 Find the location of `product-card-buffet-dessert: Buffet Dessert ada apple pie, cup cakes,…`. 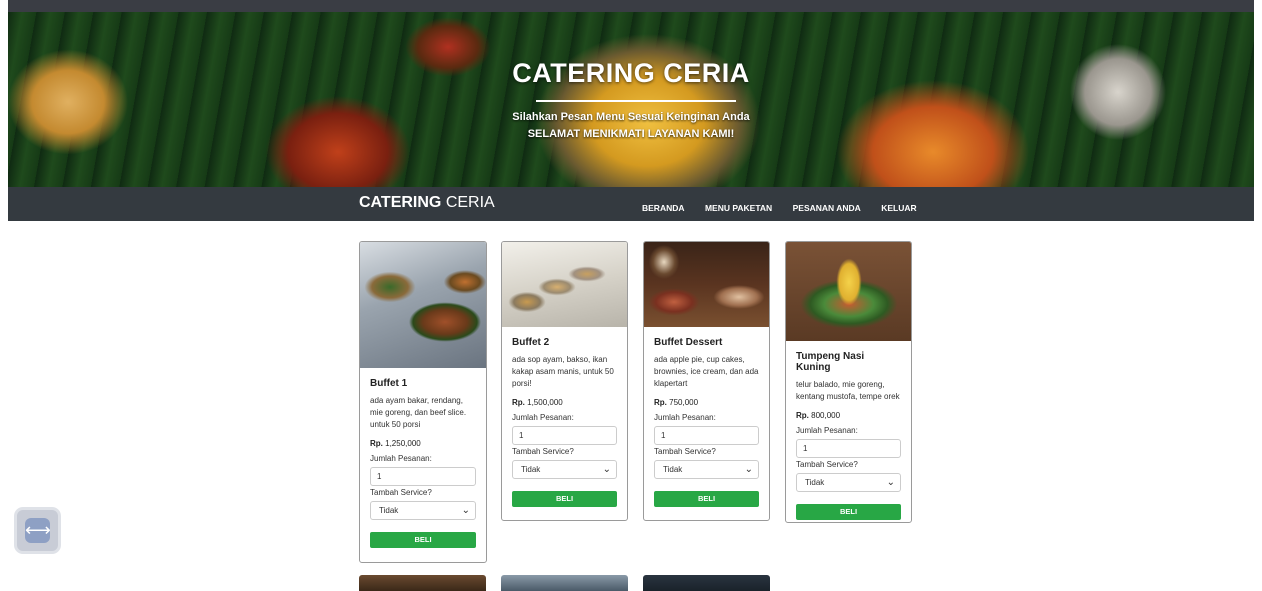

product-card-buffet-dessert: Buffet Dessert ada apple pie, cup cakes,… is located at coordinates (706, 381).